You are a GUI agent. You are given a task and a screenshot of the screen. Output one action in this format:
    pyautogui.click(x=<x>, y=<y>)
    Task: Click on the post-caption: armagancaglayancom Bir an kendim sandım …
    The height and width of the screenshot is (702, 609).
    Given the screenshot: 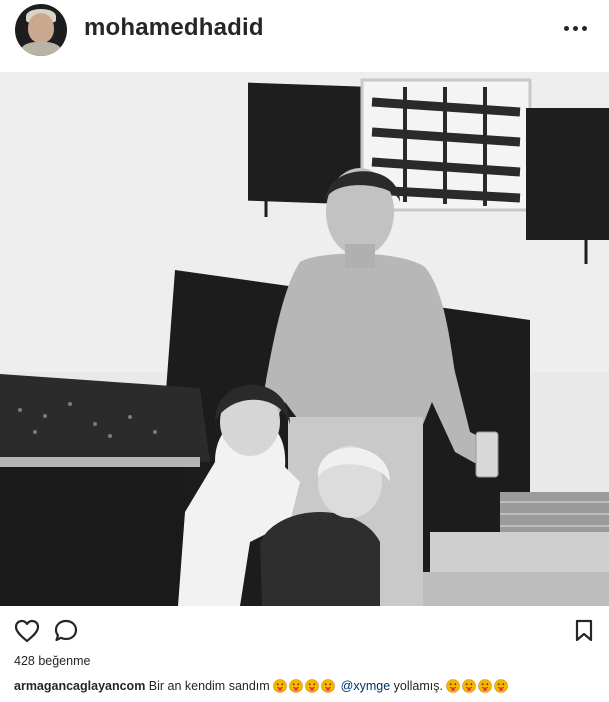 What is the action you would take?
    pyautogui.click(x=309, y=686)
    